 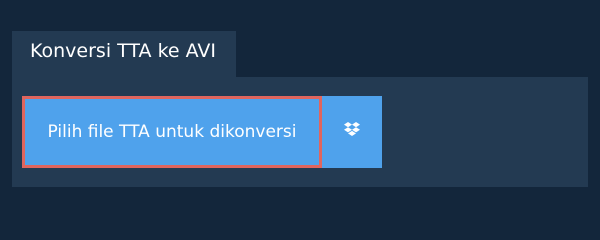 I want to click on dropbox-icon, so click(x=352, y=129).